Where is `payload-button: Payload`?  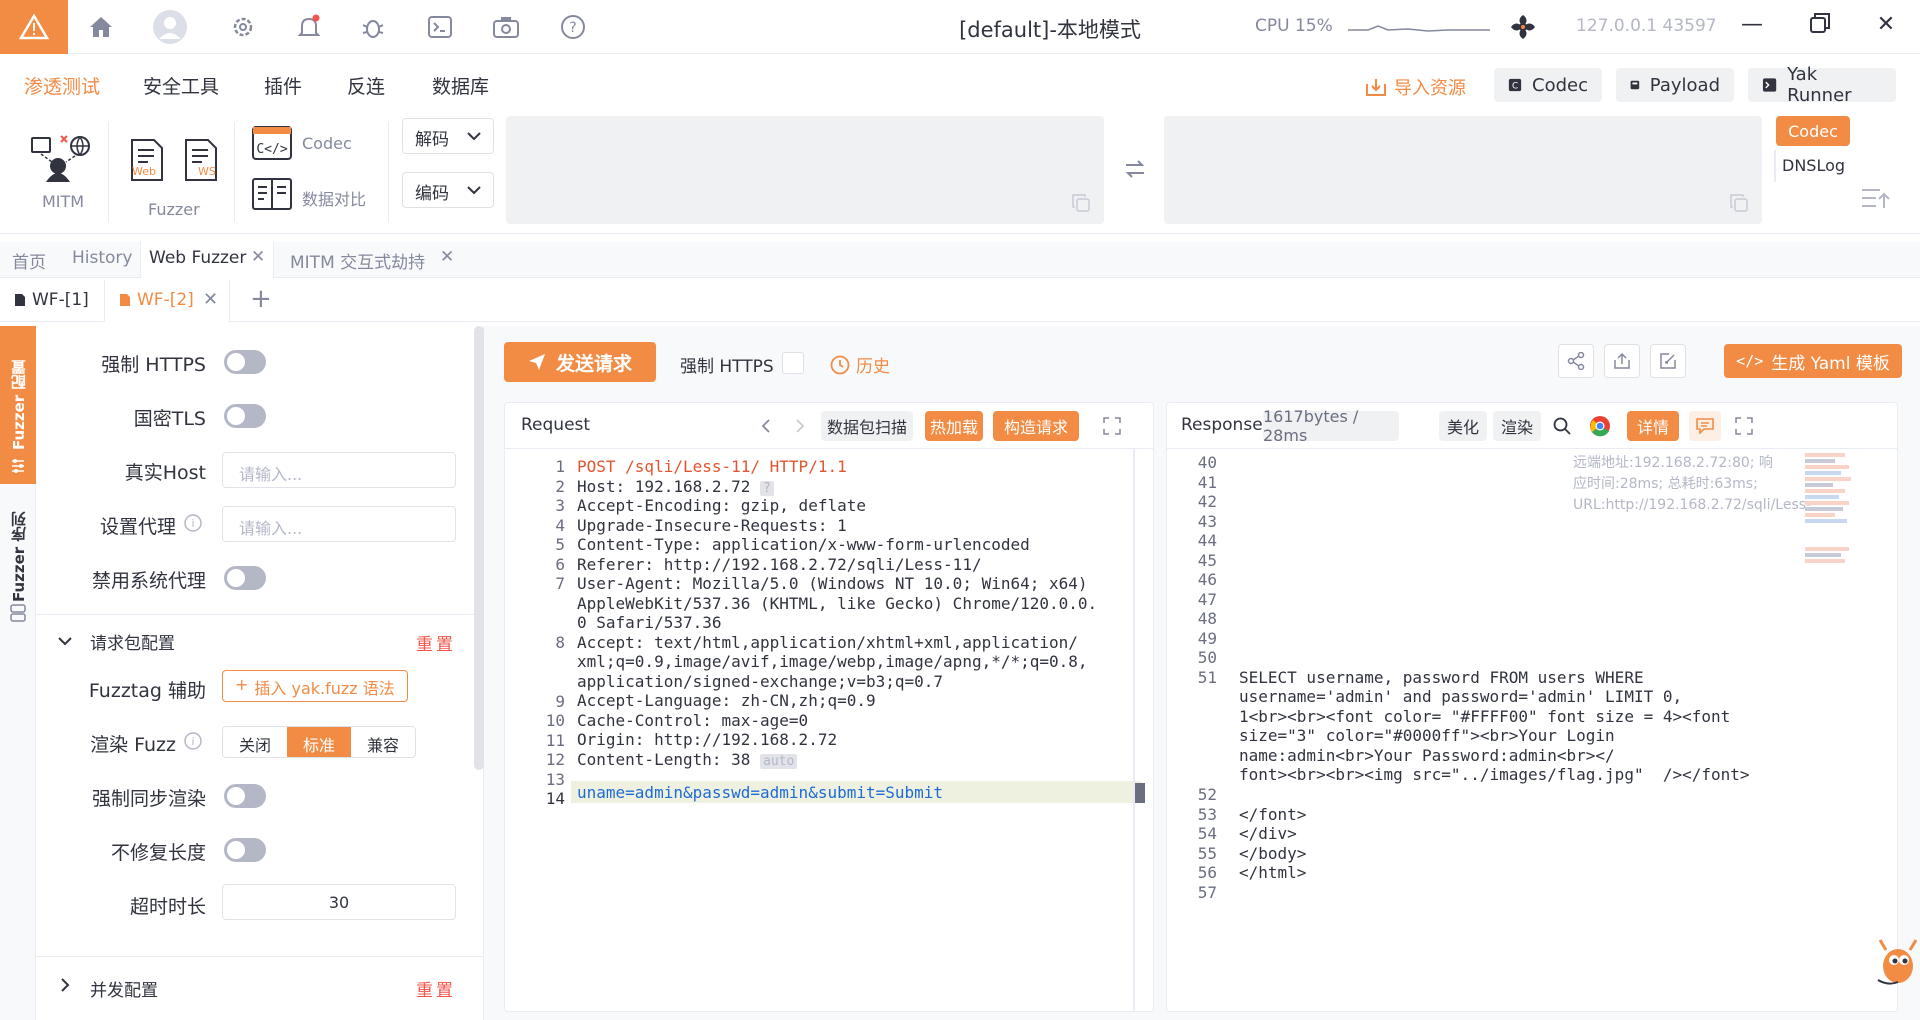
payload-button: Payload is located at coordinates (1675, 85).